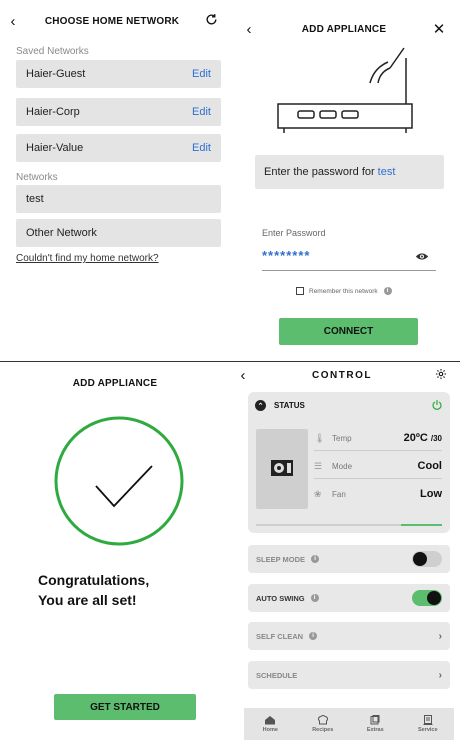  I want to click on success-header: ADD APPLIANCE, so click(115, 383).